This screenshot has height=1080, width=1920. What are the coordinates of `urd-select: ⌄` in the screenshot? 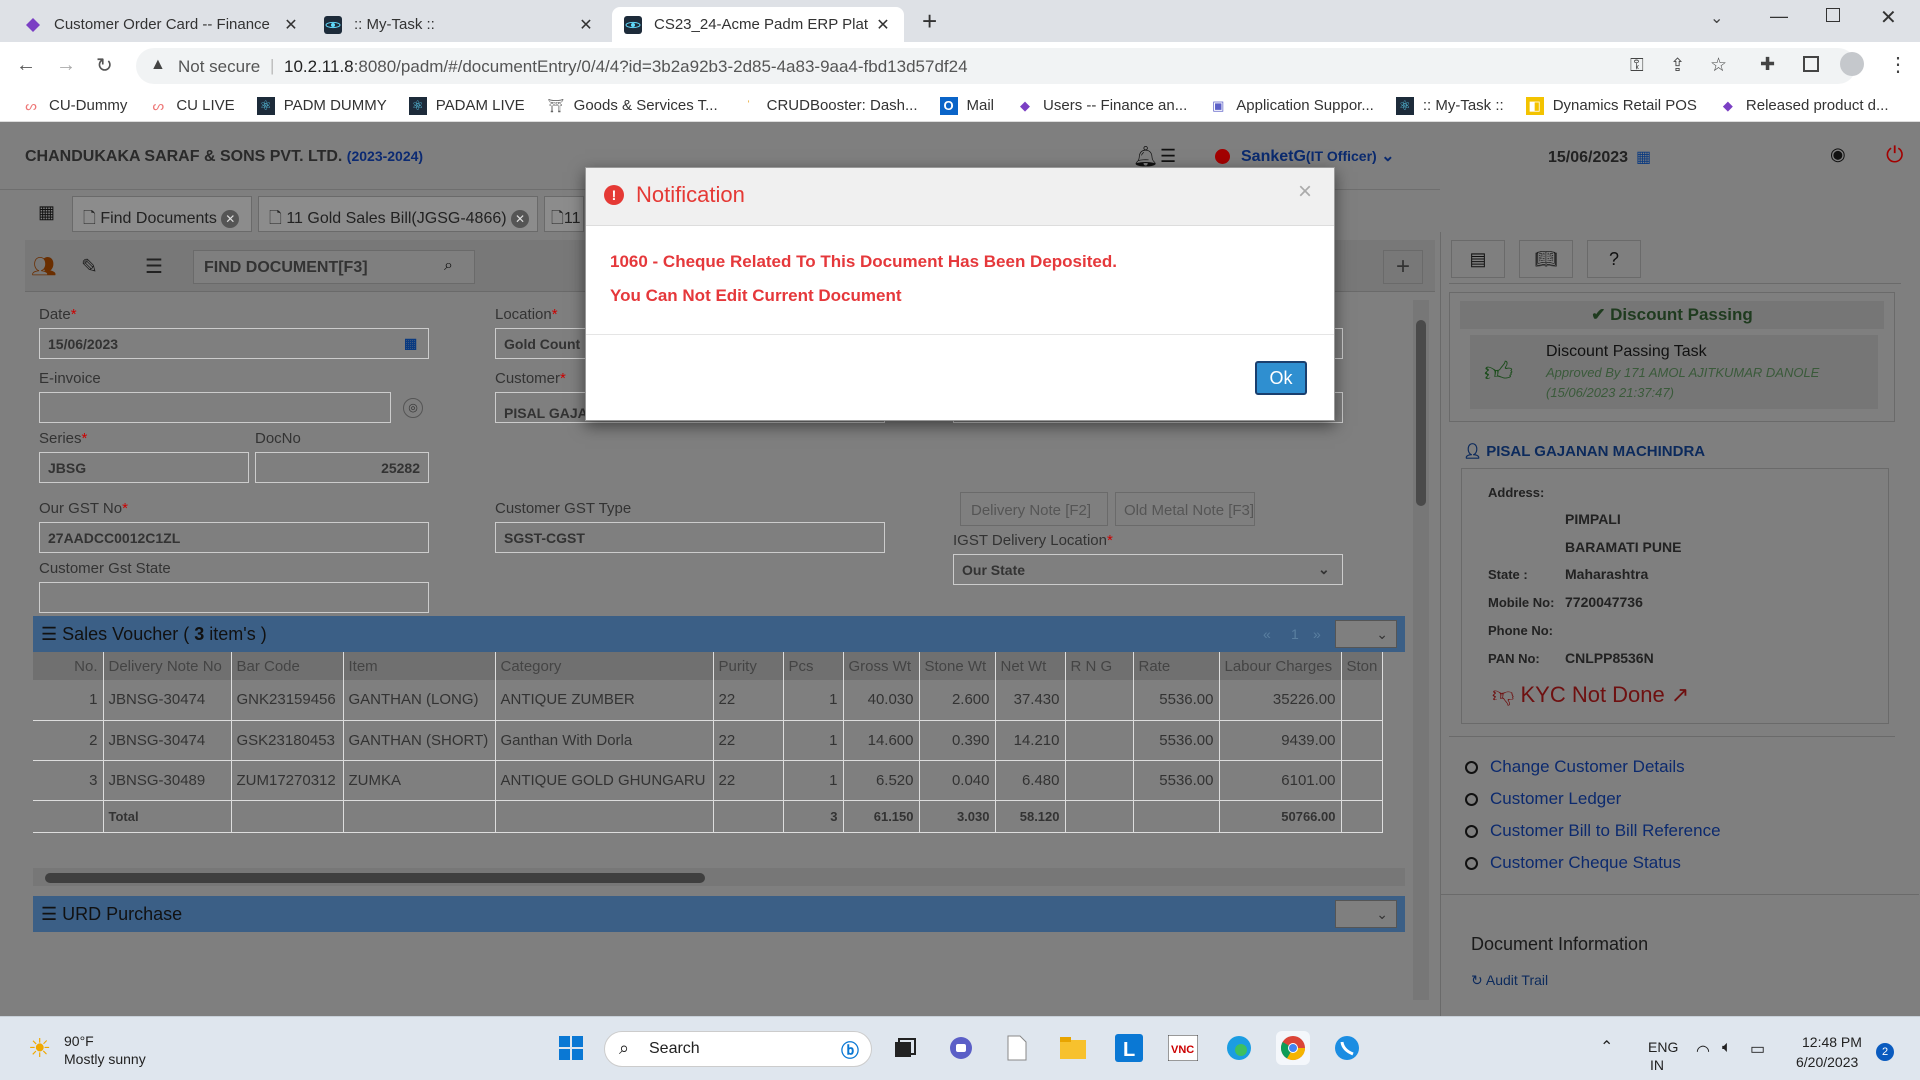 It's located at (1366, 914).